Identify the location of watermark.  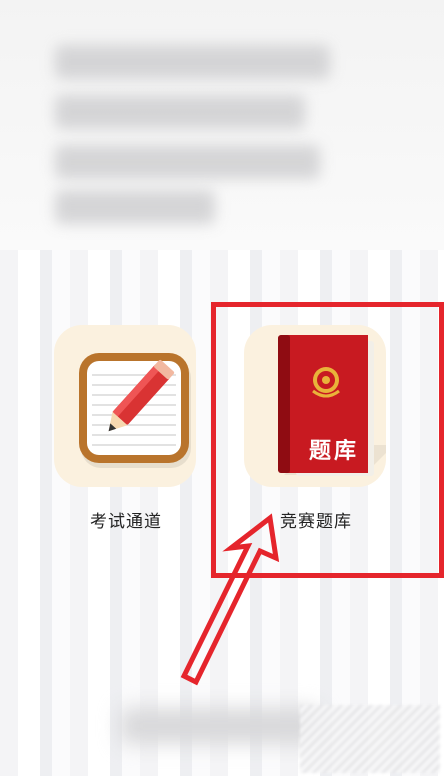
(370, 739).